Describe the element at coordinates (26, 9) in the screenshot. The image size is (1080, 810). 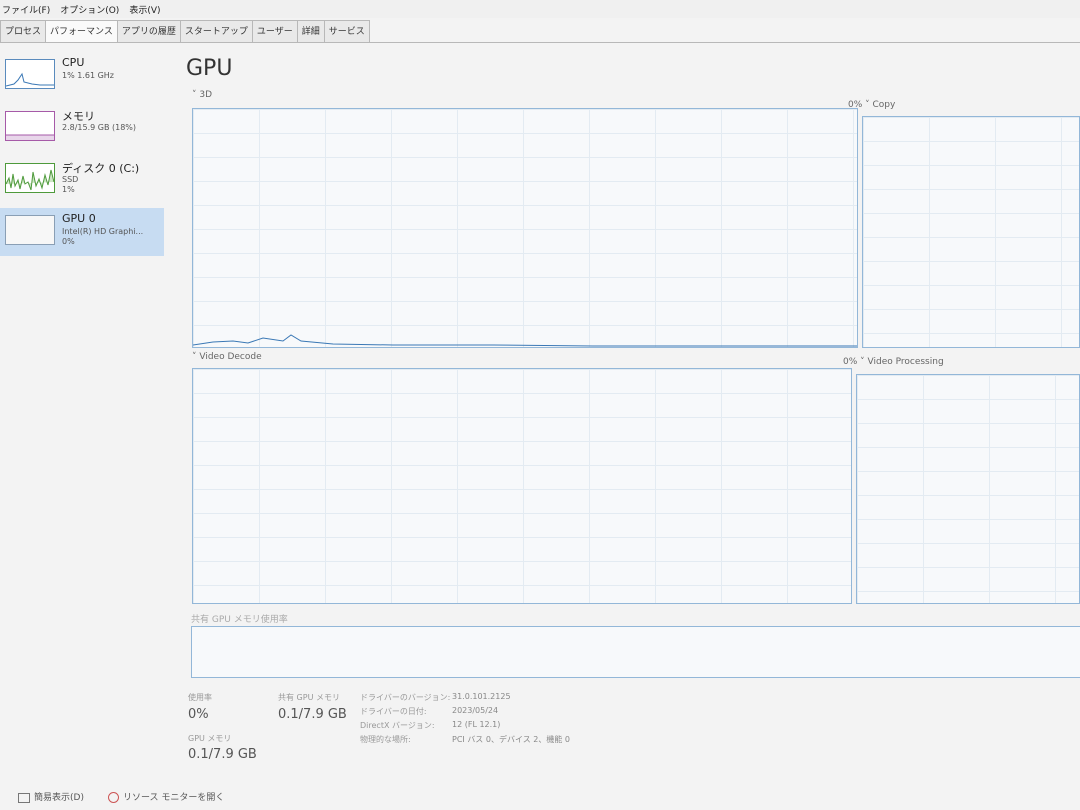
I see `menu-file: ファイル(F)` at that location.